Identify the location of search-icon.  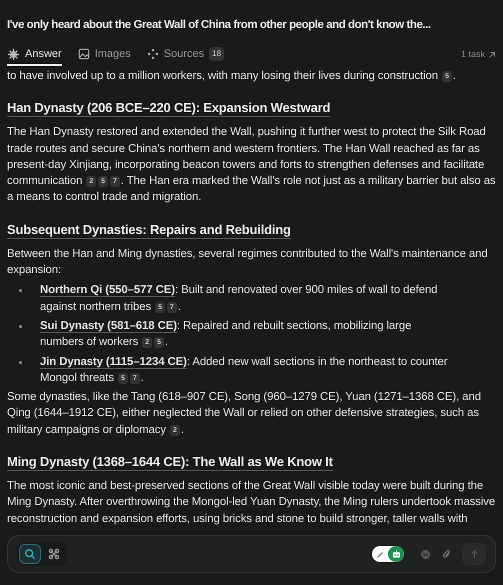
(30, 554).